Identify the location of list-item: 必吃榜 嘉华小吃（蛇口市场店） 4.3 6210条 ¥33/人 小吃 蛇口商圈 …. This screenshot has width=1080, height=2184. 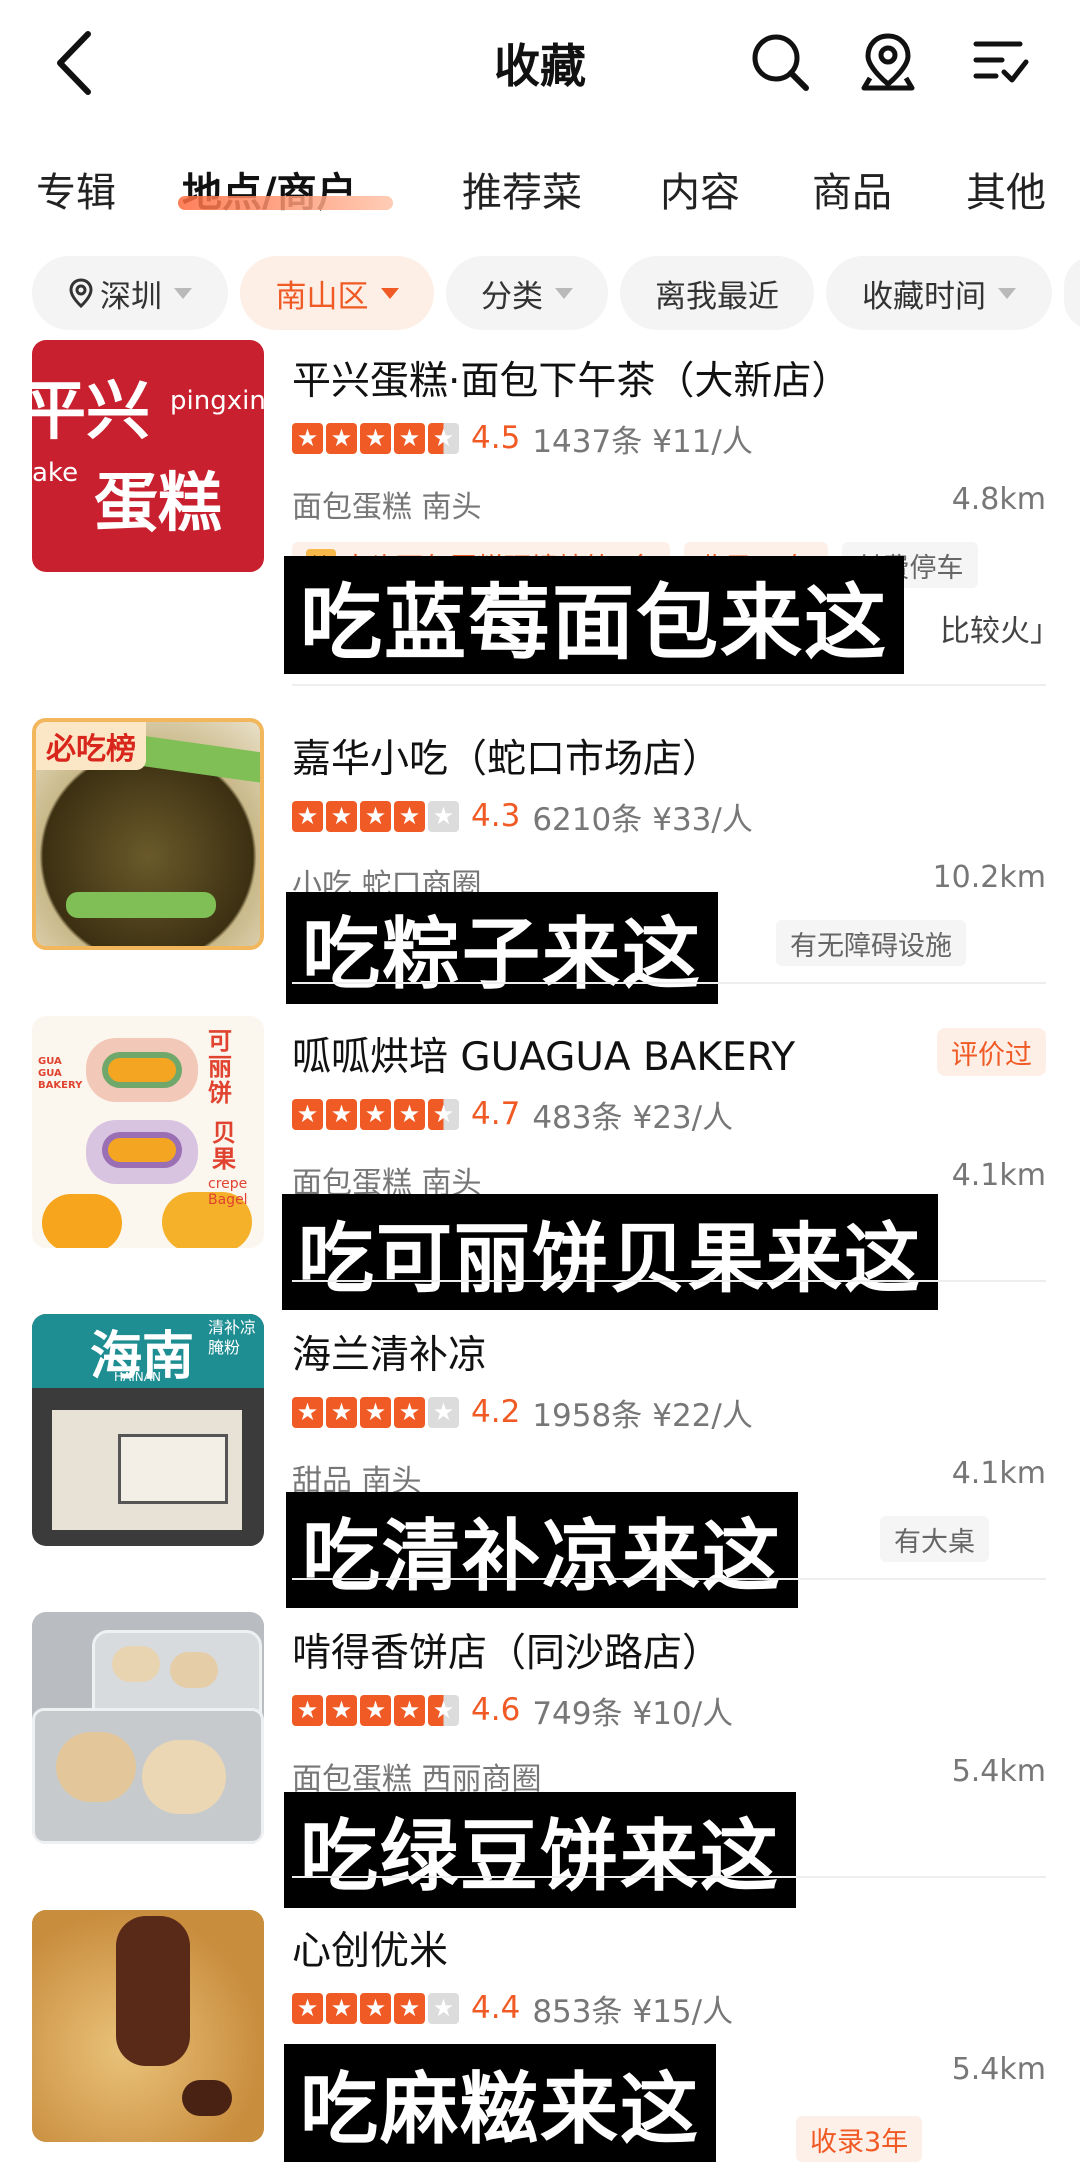
(540, 861).